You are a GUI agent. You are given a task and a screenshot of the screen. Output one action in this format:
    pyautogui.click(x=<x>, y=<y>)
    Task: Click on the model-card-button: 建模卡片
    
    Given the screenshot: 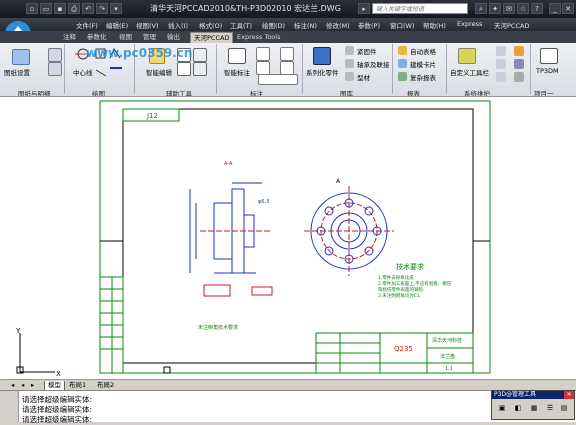 What is the action you would take?
    pyautogui.click(x=423, y=64)
    